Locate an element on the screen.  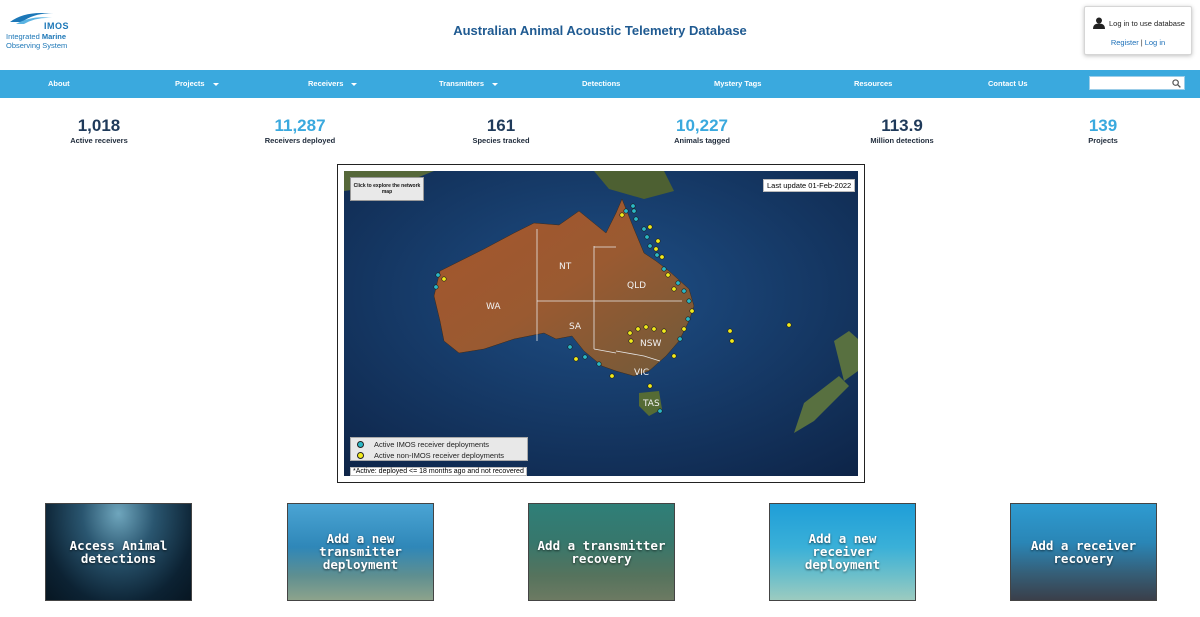
tile-label: Add a receiver recovery is located at coordinates (1083, 552).